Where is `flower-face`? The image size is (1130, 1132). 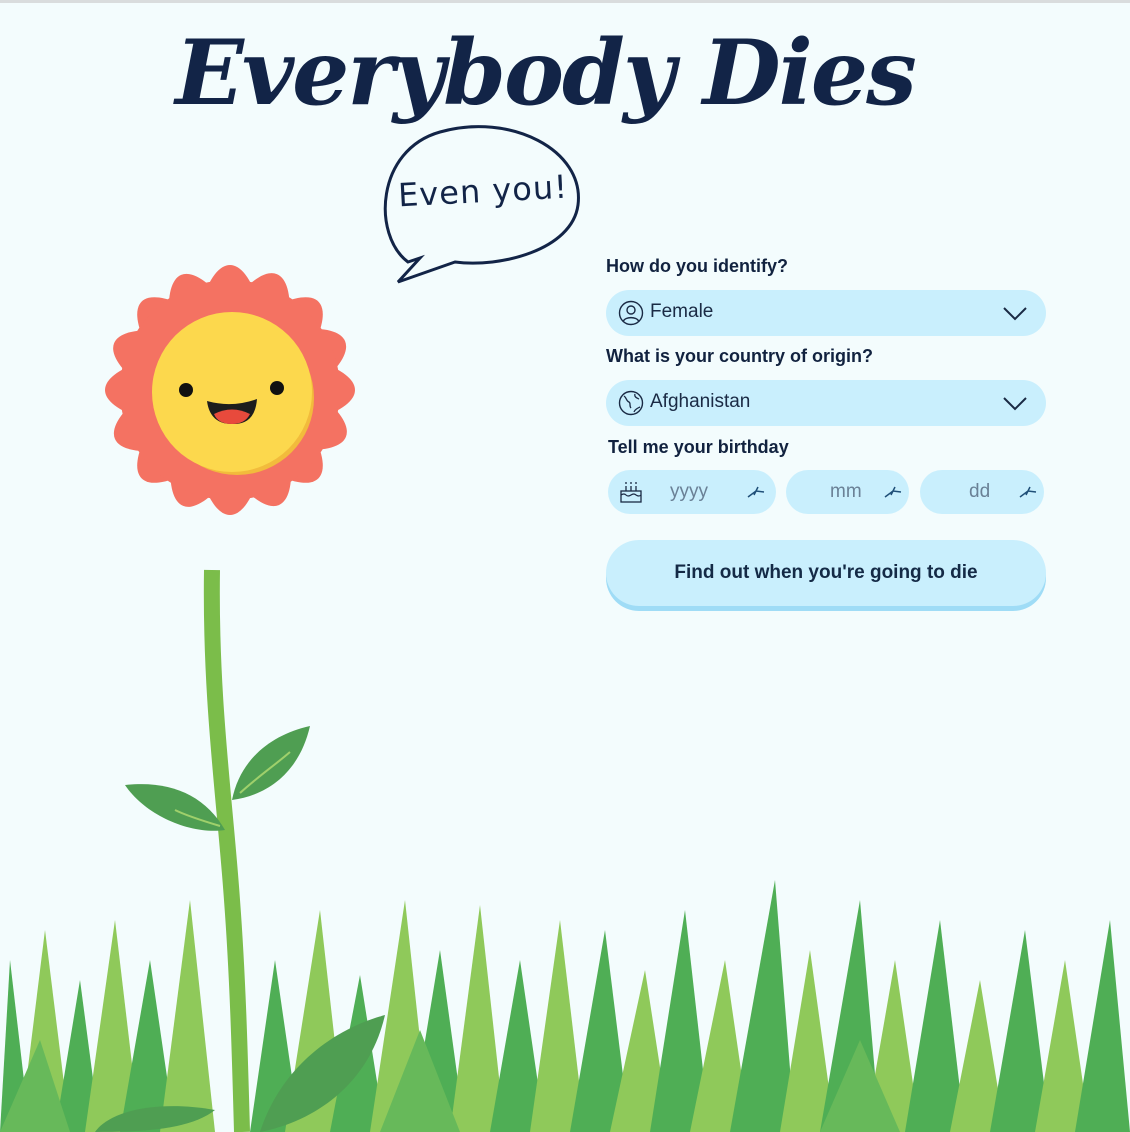
flower-face is located at coordinates (232, 392).